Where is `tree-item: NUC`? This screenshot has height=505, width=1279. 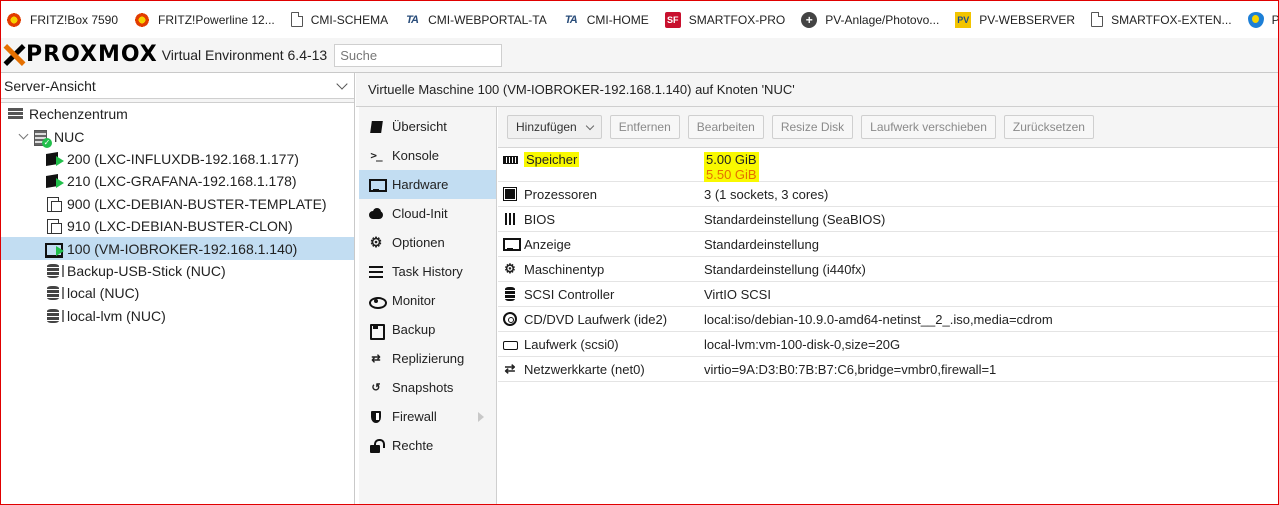 tree-item: NUC is located at coordinates (177, 136).